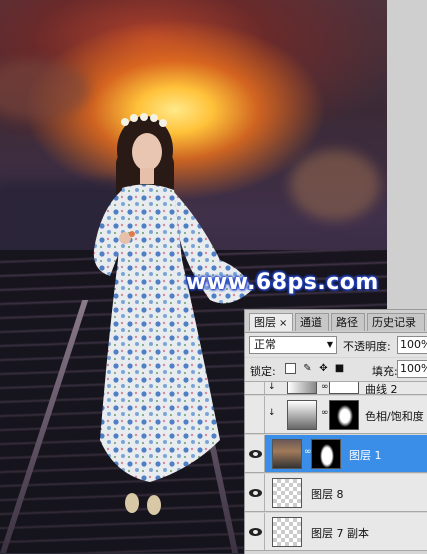 This screenshot has height=554, width=427. I want to click on tab-paths-label: 路径, so click(347, 322).